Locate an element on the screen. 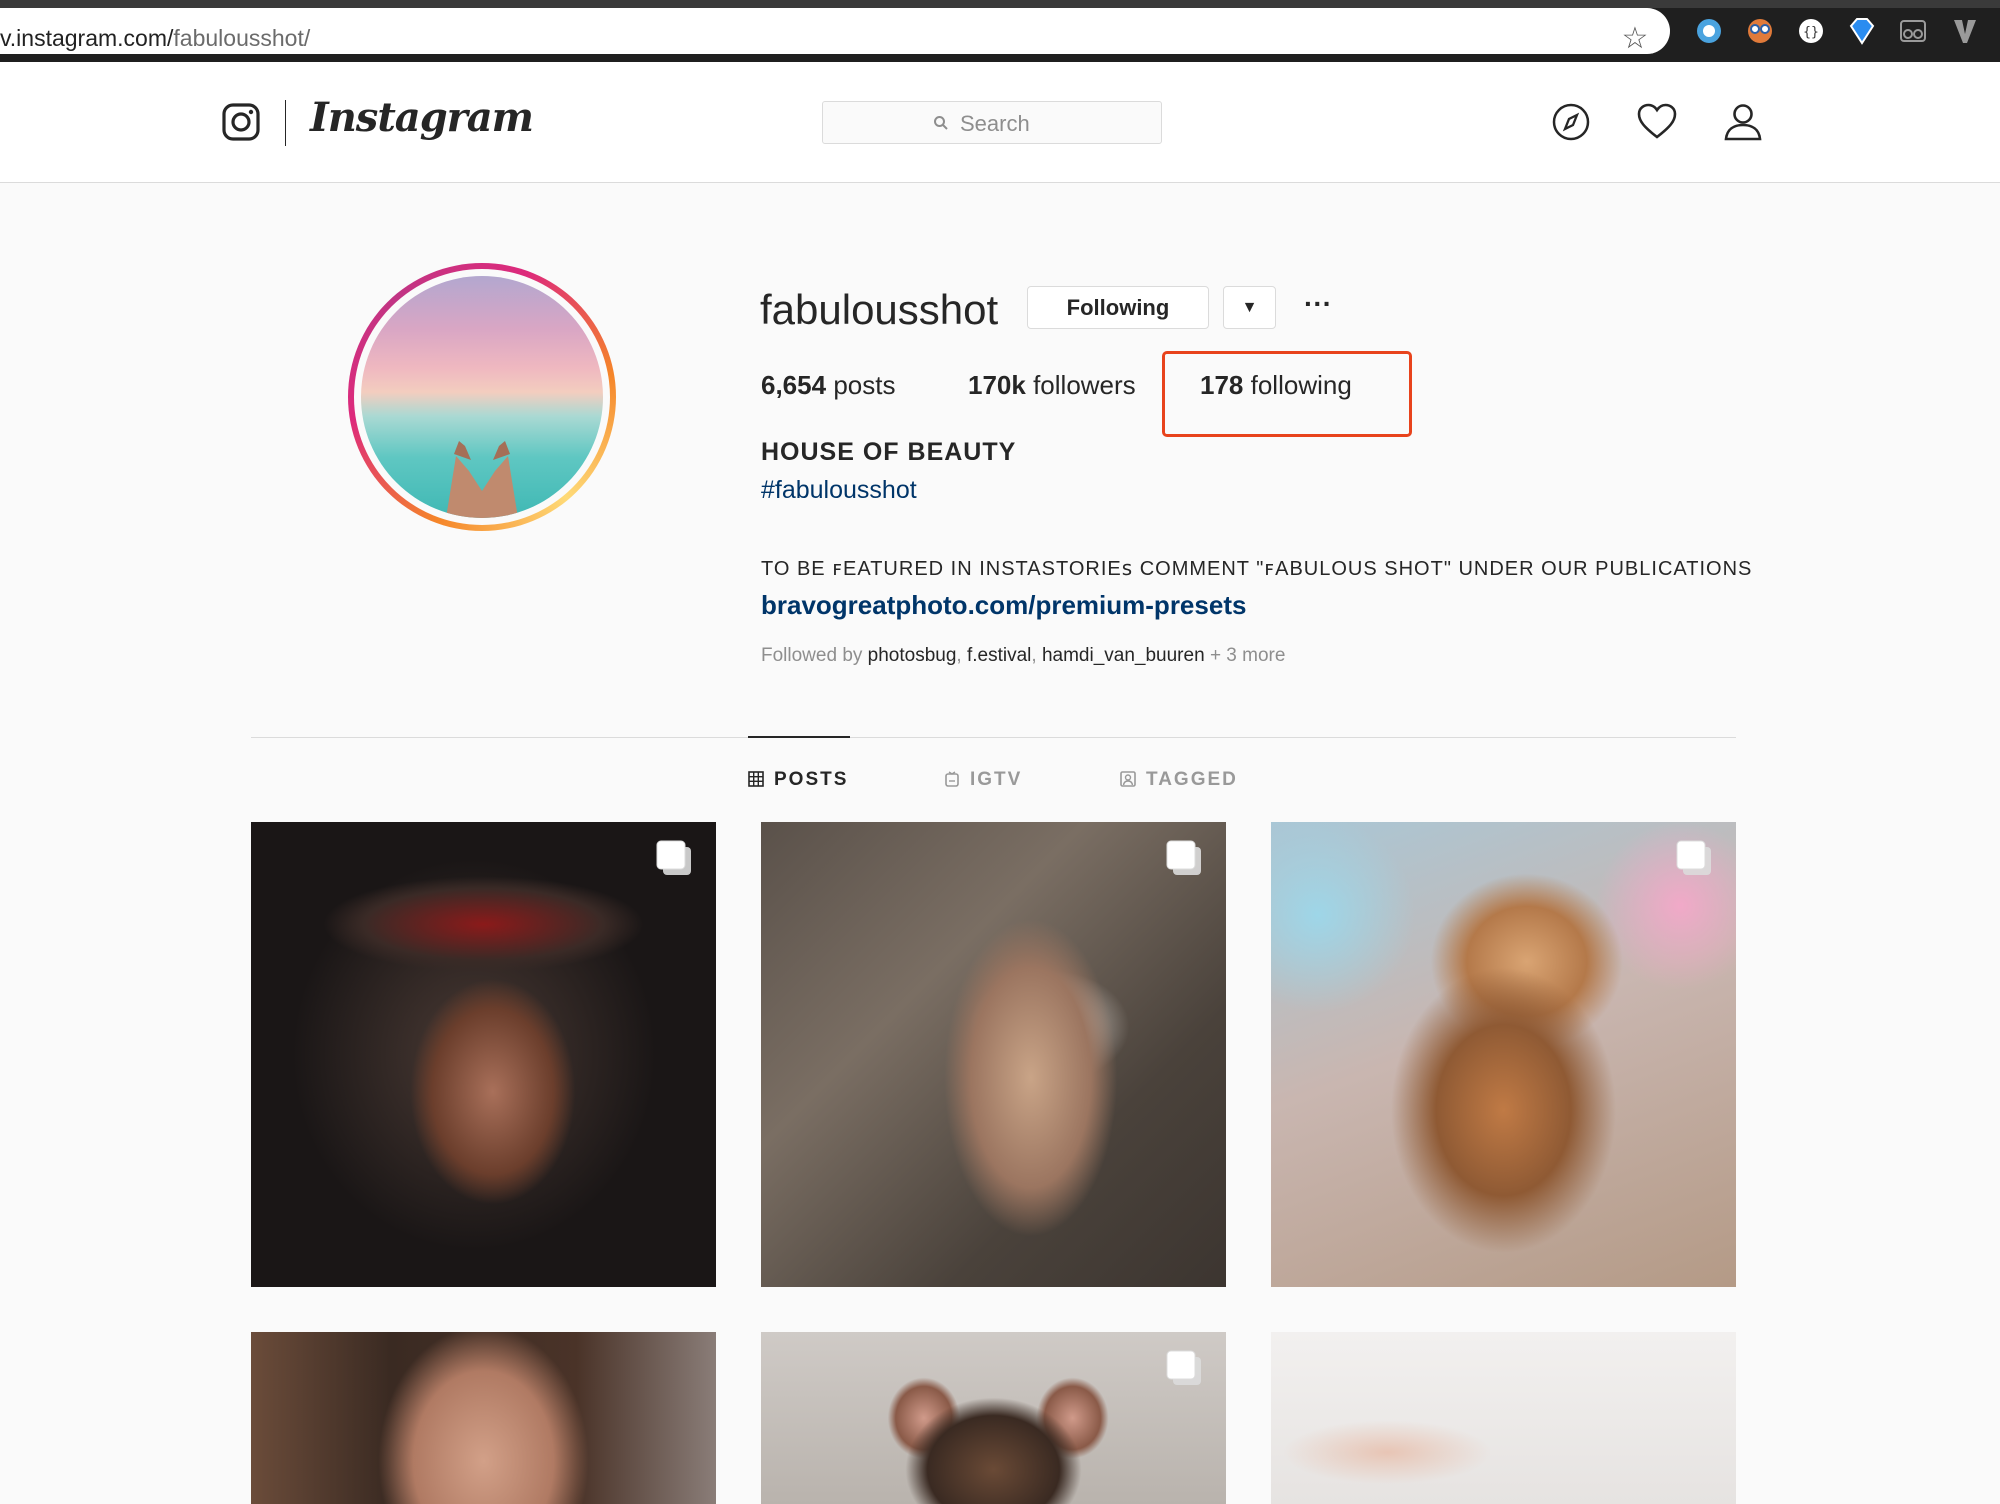 The width and height of the screenshot is (2000, 1504). url-host: v.instagram.com/ is located at coordinates (87, 38).